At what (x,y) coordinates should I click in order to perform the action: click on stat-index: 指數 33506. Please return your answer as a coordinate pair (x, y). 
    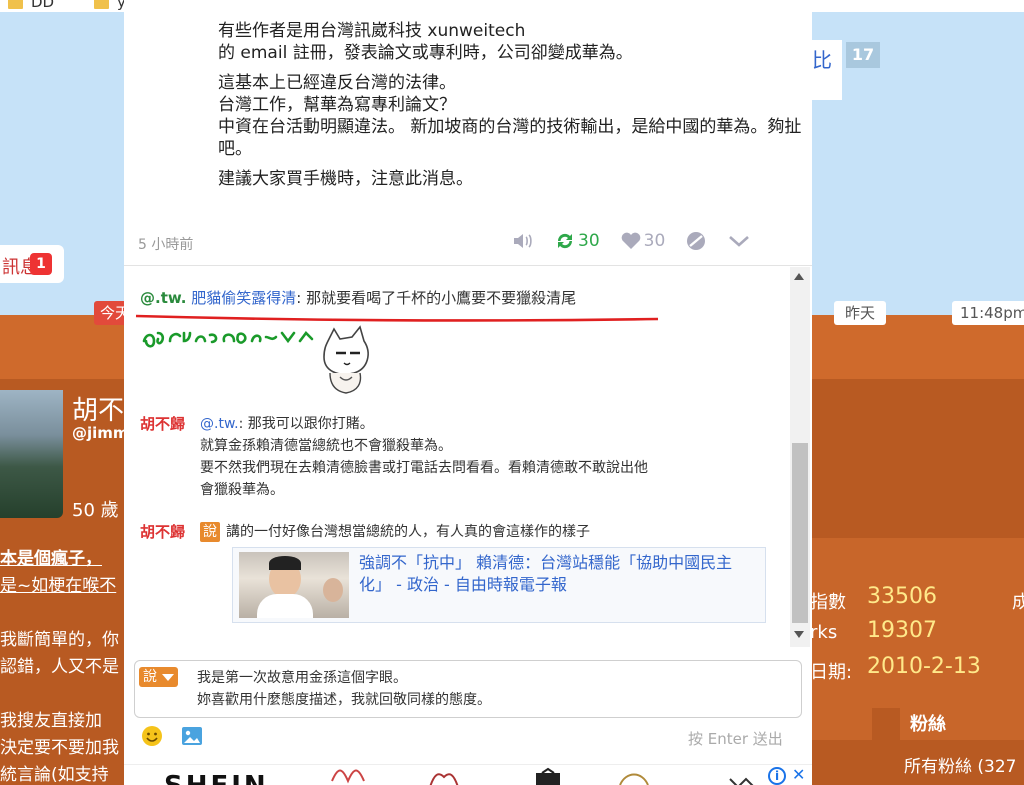
    Looking at the image, I should click on (873, 598).